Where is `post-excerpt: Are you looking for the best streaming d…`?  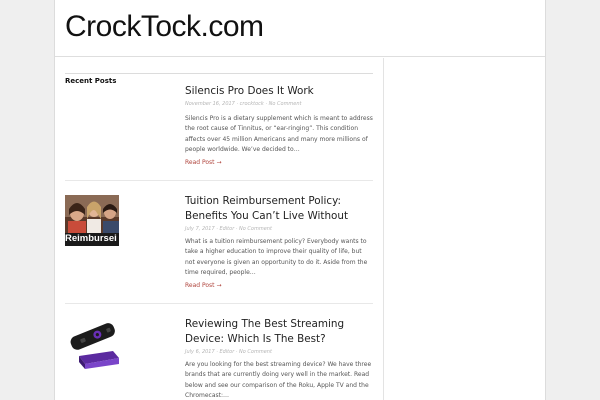
post-excerpt: Are you looking for the best streaming d… is located at coordinates (278, 380).